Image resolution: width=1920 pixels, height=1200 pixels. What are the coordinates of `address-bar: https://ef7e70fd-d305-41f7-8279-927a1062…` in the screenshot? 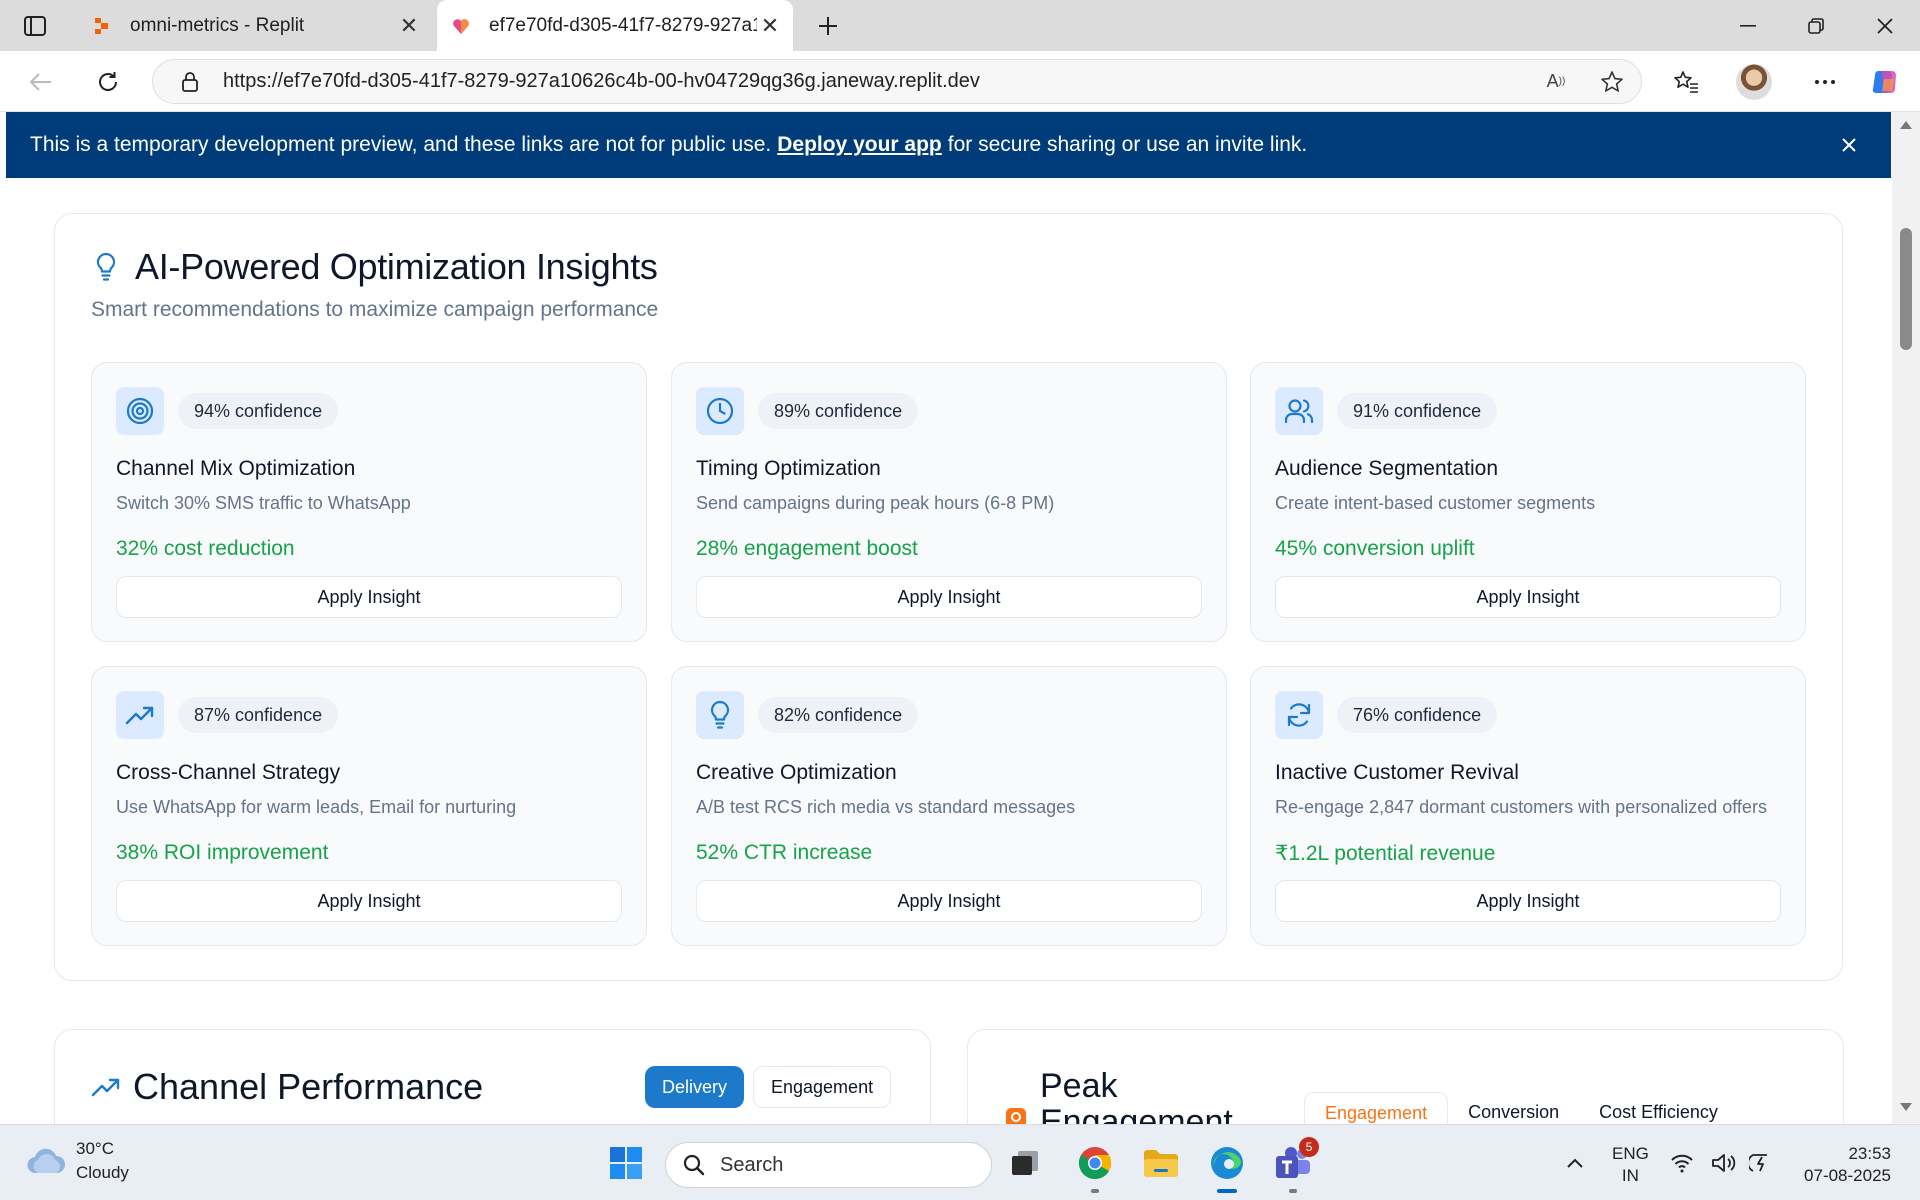 It's located at (897, 81).